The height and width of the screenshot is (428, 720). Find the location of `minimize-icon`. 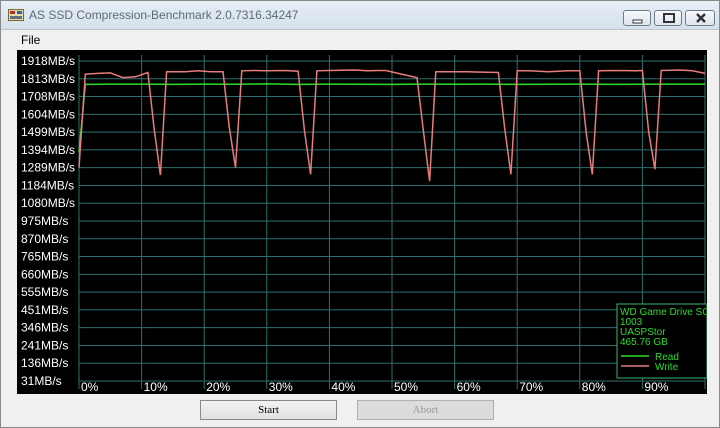

minimize-icon is located at coordinates (637, 21).